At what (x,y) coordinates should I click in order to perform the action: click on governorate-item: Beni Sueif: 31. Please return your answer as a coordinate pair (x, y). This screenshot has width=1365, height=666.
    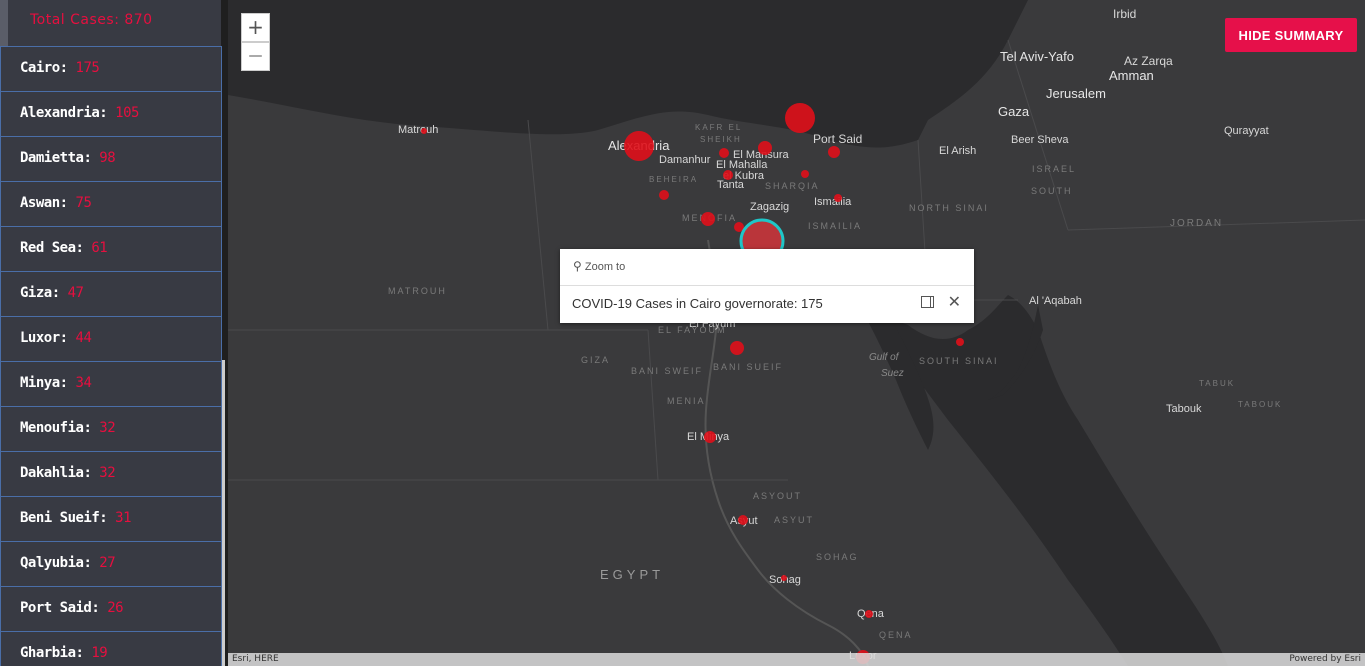
    Looking at the image, I should click on (111, 519).